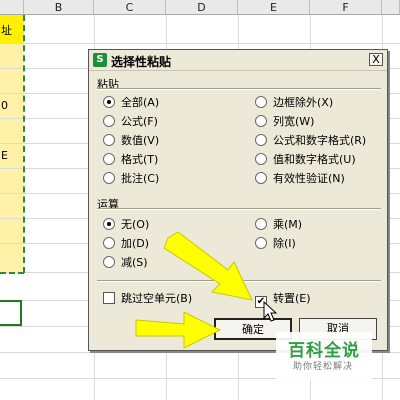 The image size is (400, 400). Describe the element at coordinates (130, 122) in the screenshot. I see `radio-formulas: 公式(F)` at that location.